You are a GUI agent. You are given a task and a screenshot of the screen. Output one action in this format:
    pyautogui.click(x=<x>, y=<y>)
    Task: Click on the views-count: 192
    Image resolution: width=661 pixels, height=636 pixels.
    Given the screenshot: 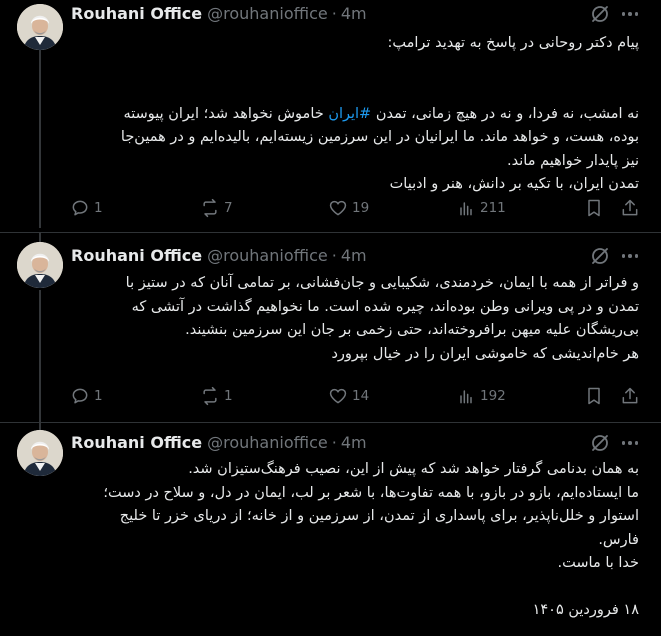 What is the action you would take?
    pyautogui.click(x=493, y=396)
    